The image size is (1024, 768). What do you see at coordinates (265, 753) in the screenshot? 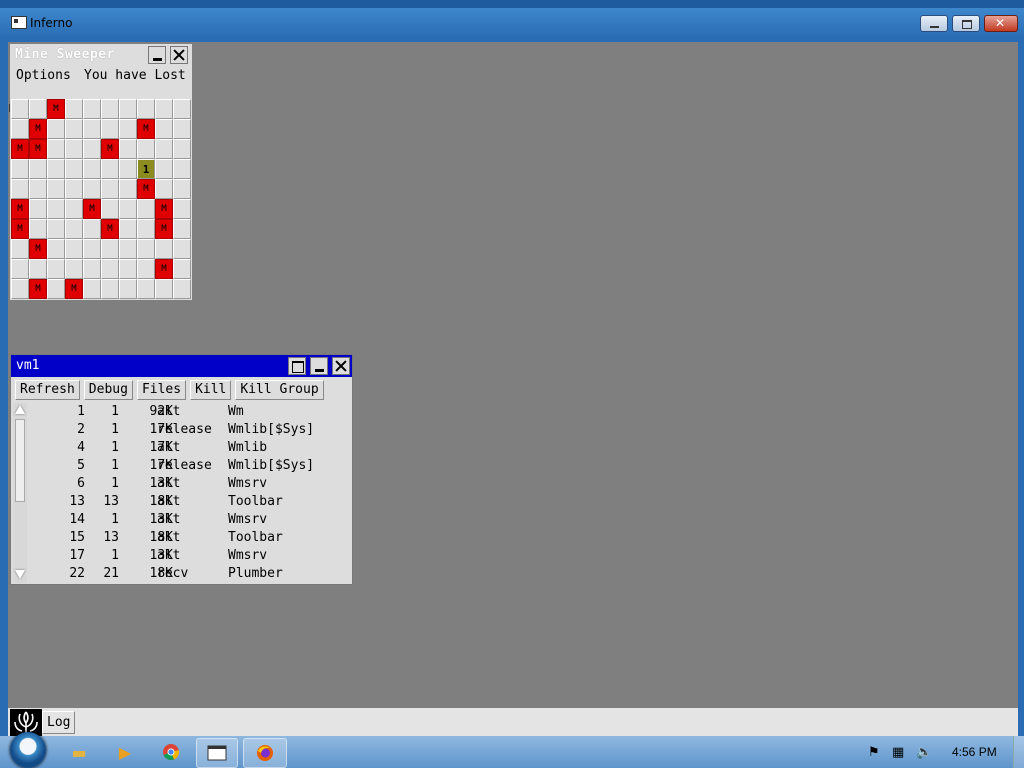
I see `firefox-icon` at bounding box center [265, 753].